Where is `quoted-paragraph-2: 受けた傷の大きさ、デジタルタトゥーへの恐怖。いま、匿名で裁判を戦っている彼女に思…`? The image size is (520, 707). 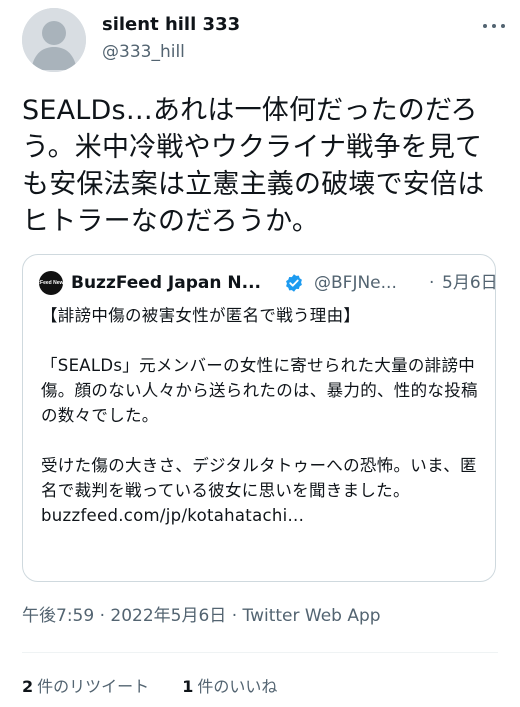 quoted-paragraph-2: 受けた傷の大きさ、デジタルタトゥーへの恐怖。いま、匿名で裁判を戦っている彼女に思… is located at coordinates (259, 478).